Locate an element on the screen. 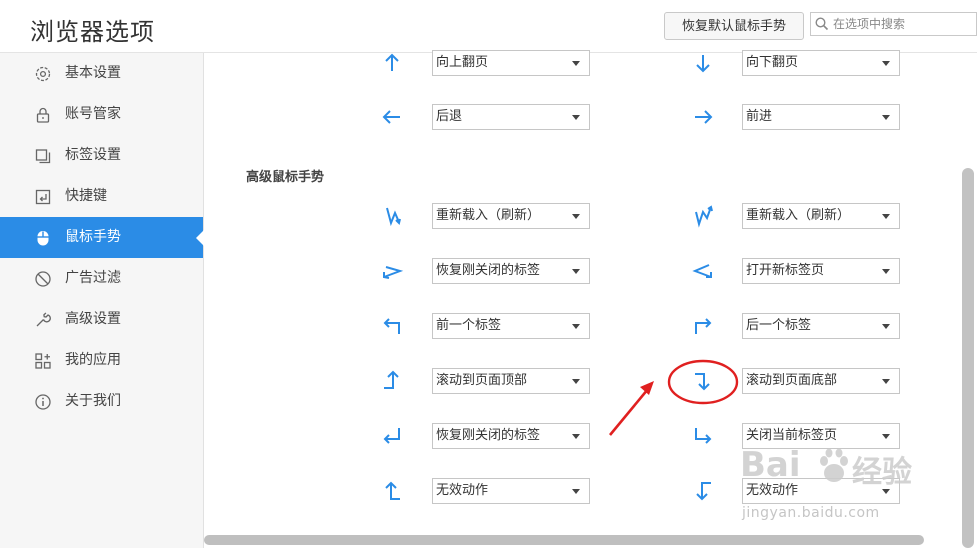  watermark-brand-right: 经验 is located at coordinates (882, 472).